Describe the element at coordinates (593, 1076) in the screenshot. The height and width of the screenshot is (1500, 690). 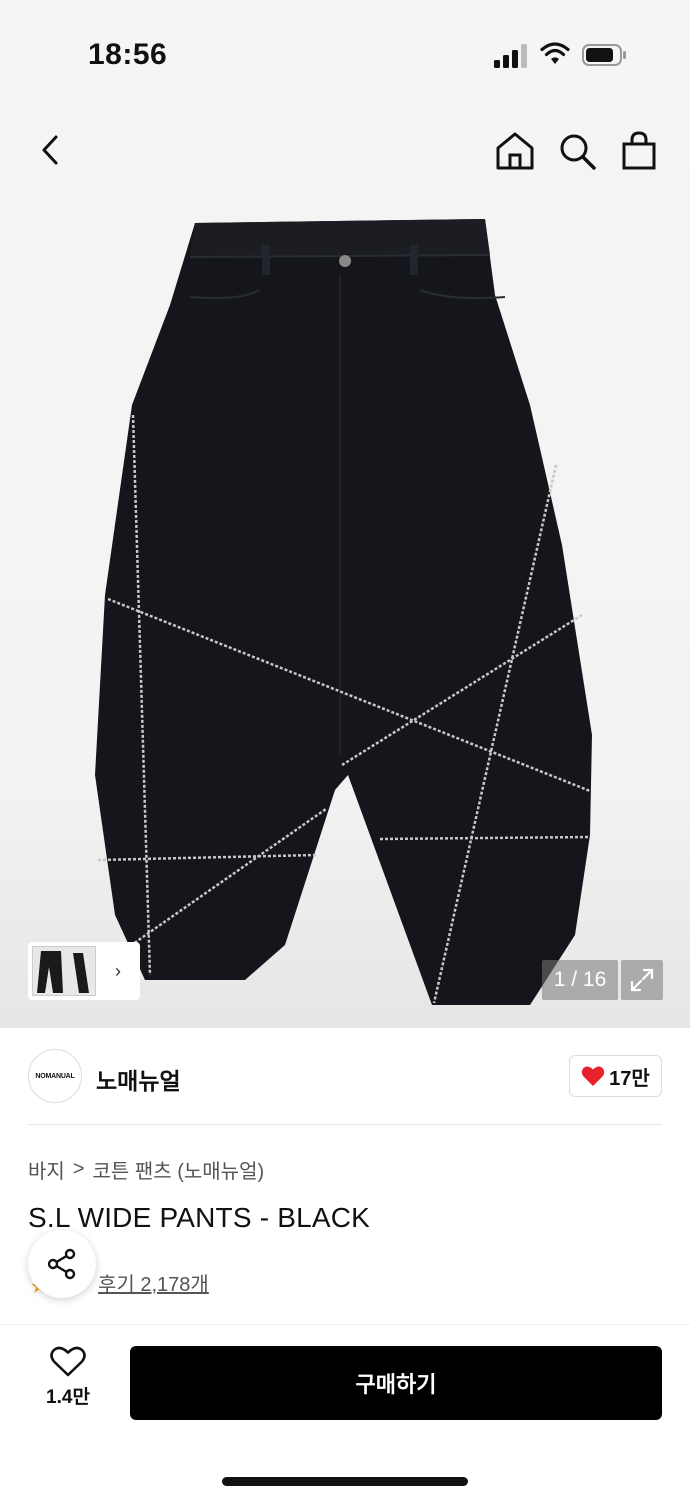
I see `heart-icon` at that location.